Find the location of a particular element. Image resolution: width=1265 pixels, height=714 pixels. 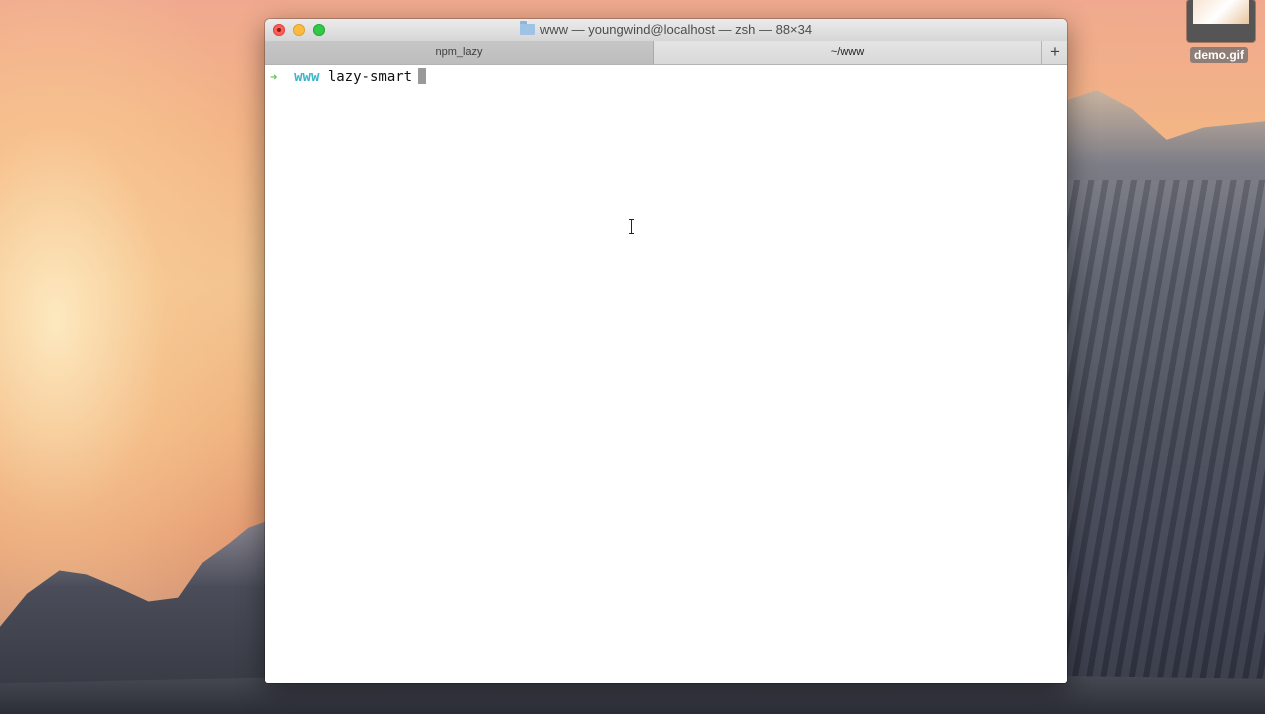

desktop-file-demo-gif: demo.gif is located at coordinates (1221, 34).